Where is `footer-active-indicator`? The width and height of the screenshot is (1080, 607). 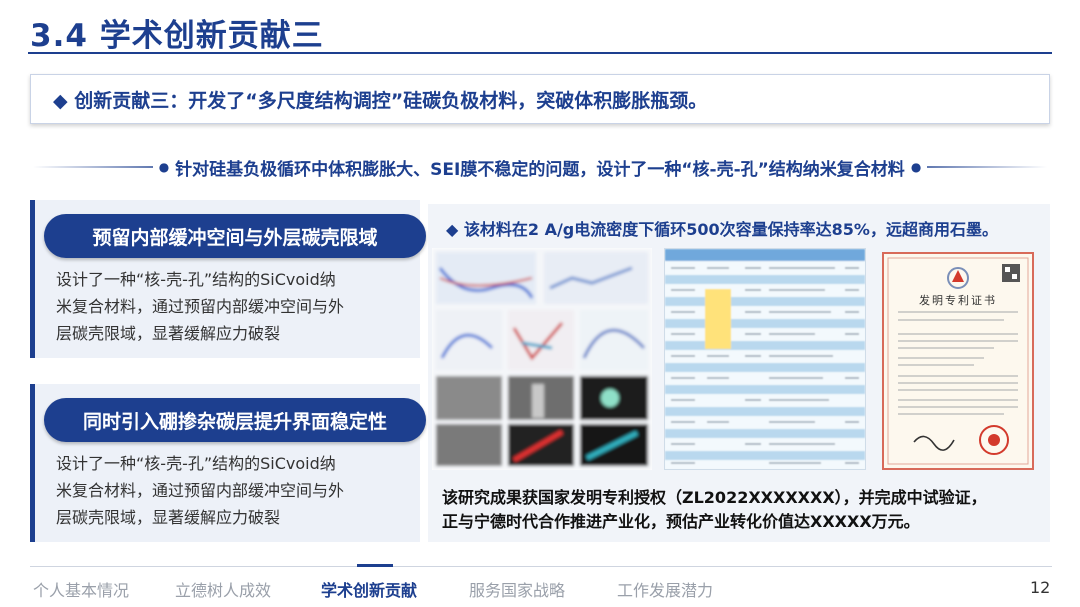 footer-active-indicator is located at coordinates (375, 565).